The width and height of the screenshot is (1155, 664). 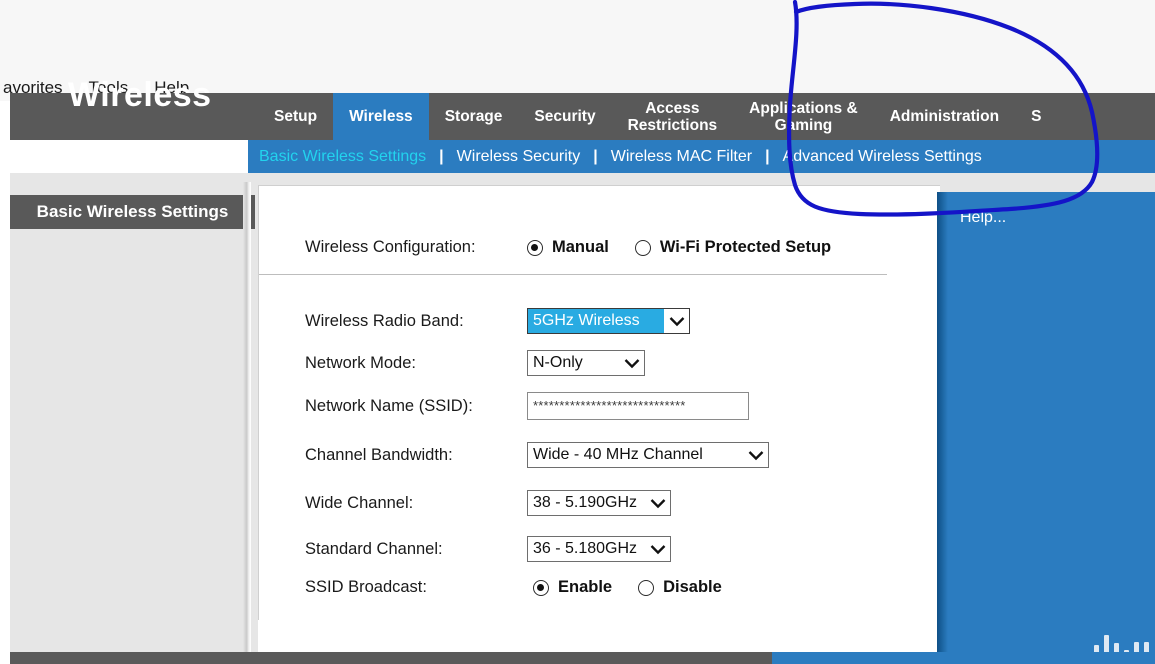 What do you see at coordinates (247, 417) in the screenshot?
I see `sidebar-divider` at bounding box center [247, 417].